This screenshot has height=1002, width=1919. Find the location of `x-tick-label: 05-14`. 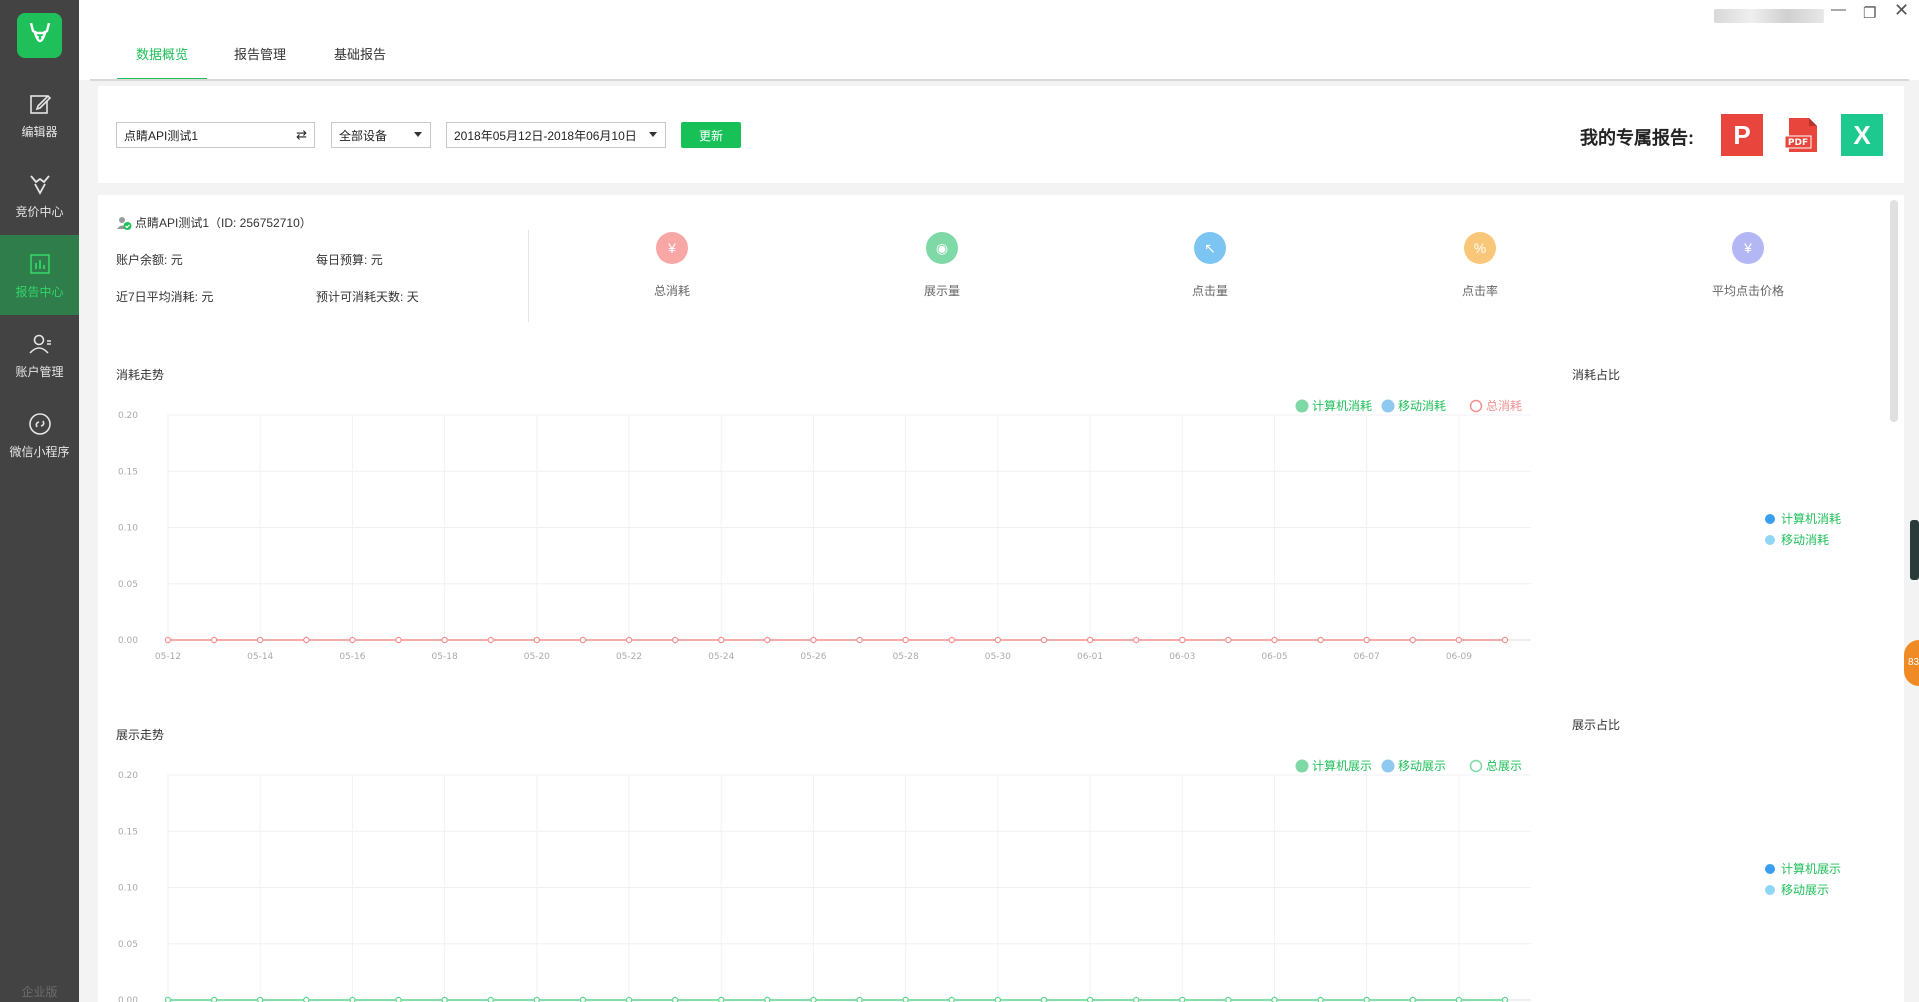

x-tick-label: 05-14 is located at coordinates (260, 657).